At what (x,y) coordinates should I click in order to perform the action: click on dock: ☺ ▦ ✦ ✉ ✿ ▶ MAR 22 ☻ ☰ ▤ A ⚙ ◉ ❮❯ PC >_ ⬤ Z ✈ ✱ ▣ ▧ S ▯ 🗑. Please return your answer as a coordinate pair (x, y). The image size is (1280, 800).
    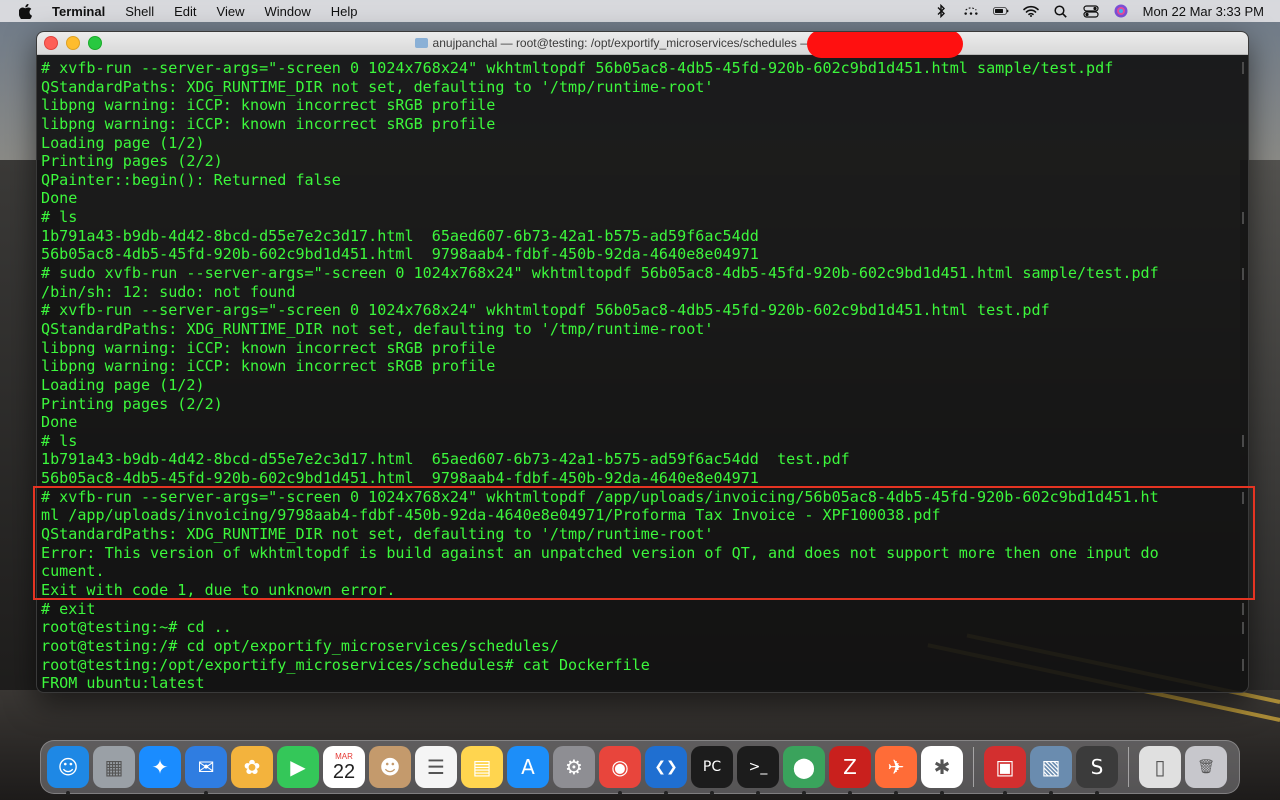
    Looking at the image, I should click on (640, 767).